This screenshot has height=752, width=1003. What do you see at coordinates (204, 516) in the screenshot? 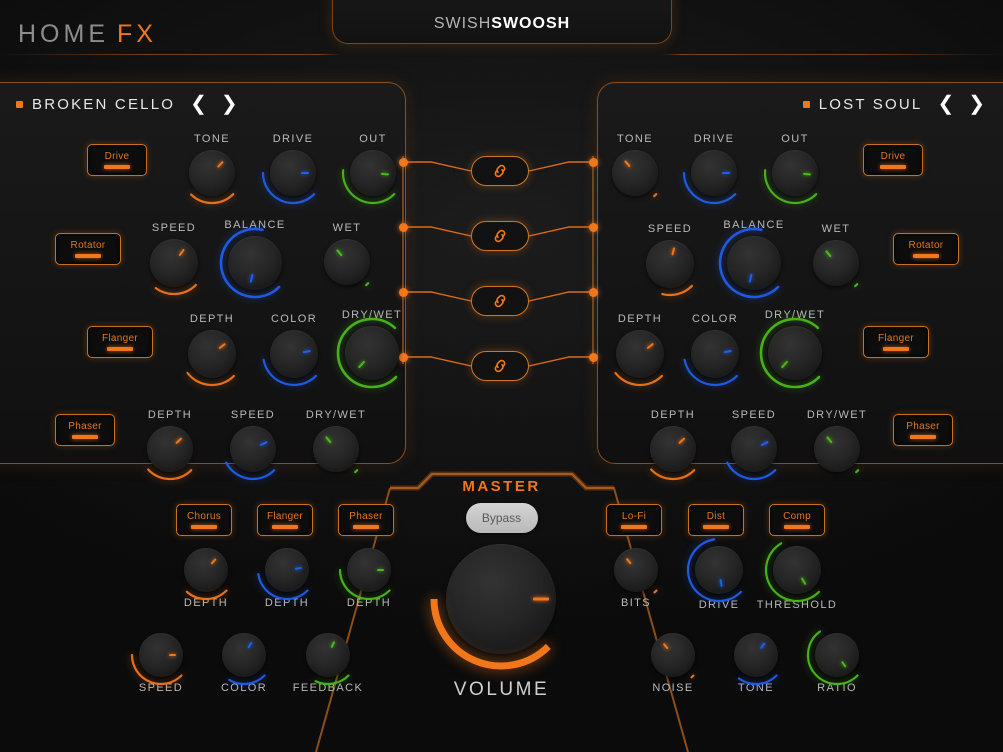
I see `module-button-label: Chorus` at bounding box center [204, 516].